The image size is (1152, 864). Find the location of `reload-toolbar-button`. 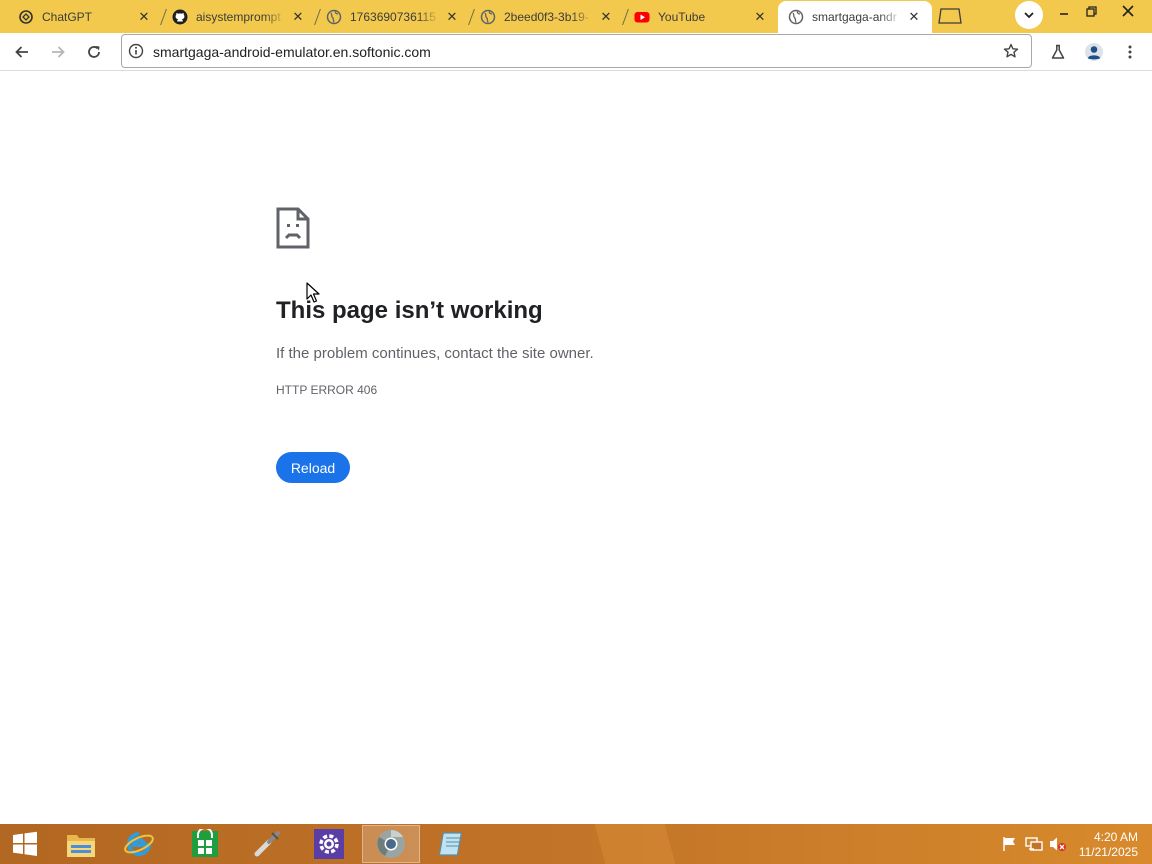

reload-toolbar-button is located at coordinates (94, 52).